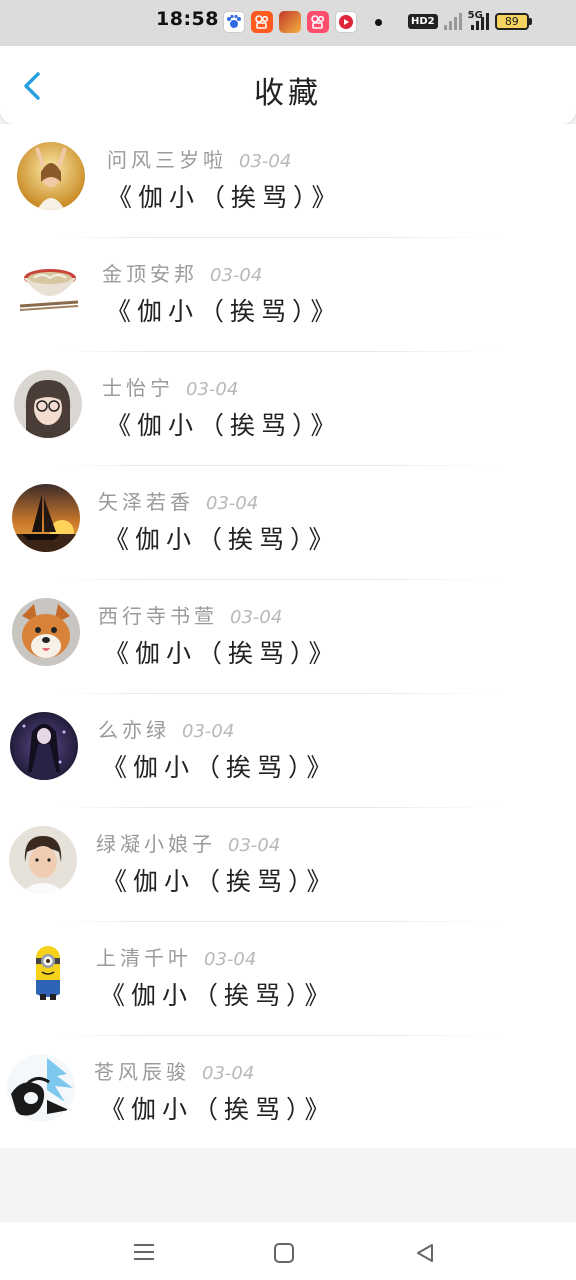 Image resolution: width=576 pixels, height=1280 pixels. I want to click on author-name: 西行寺书萱, so click(158, 616).